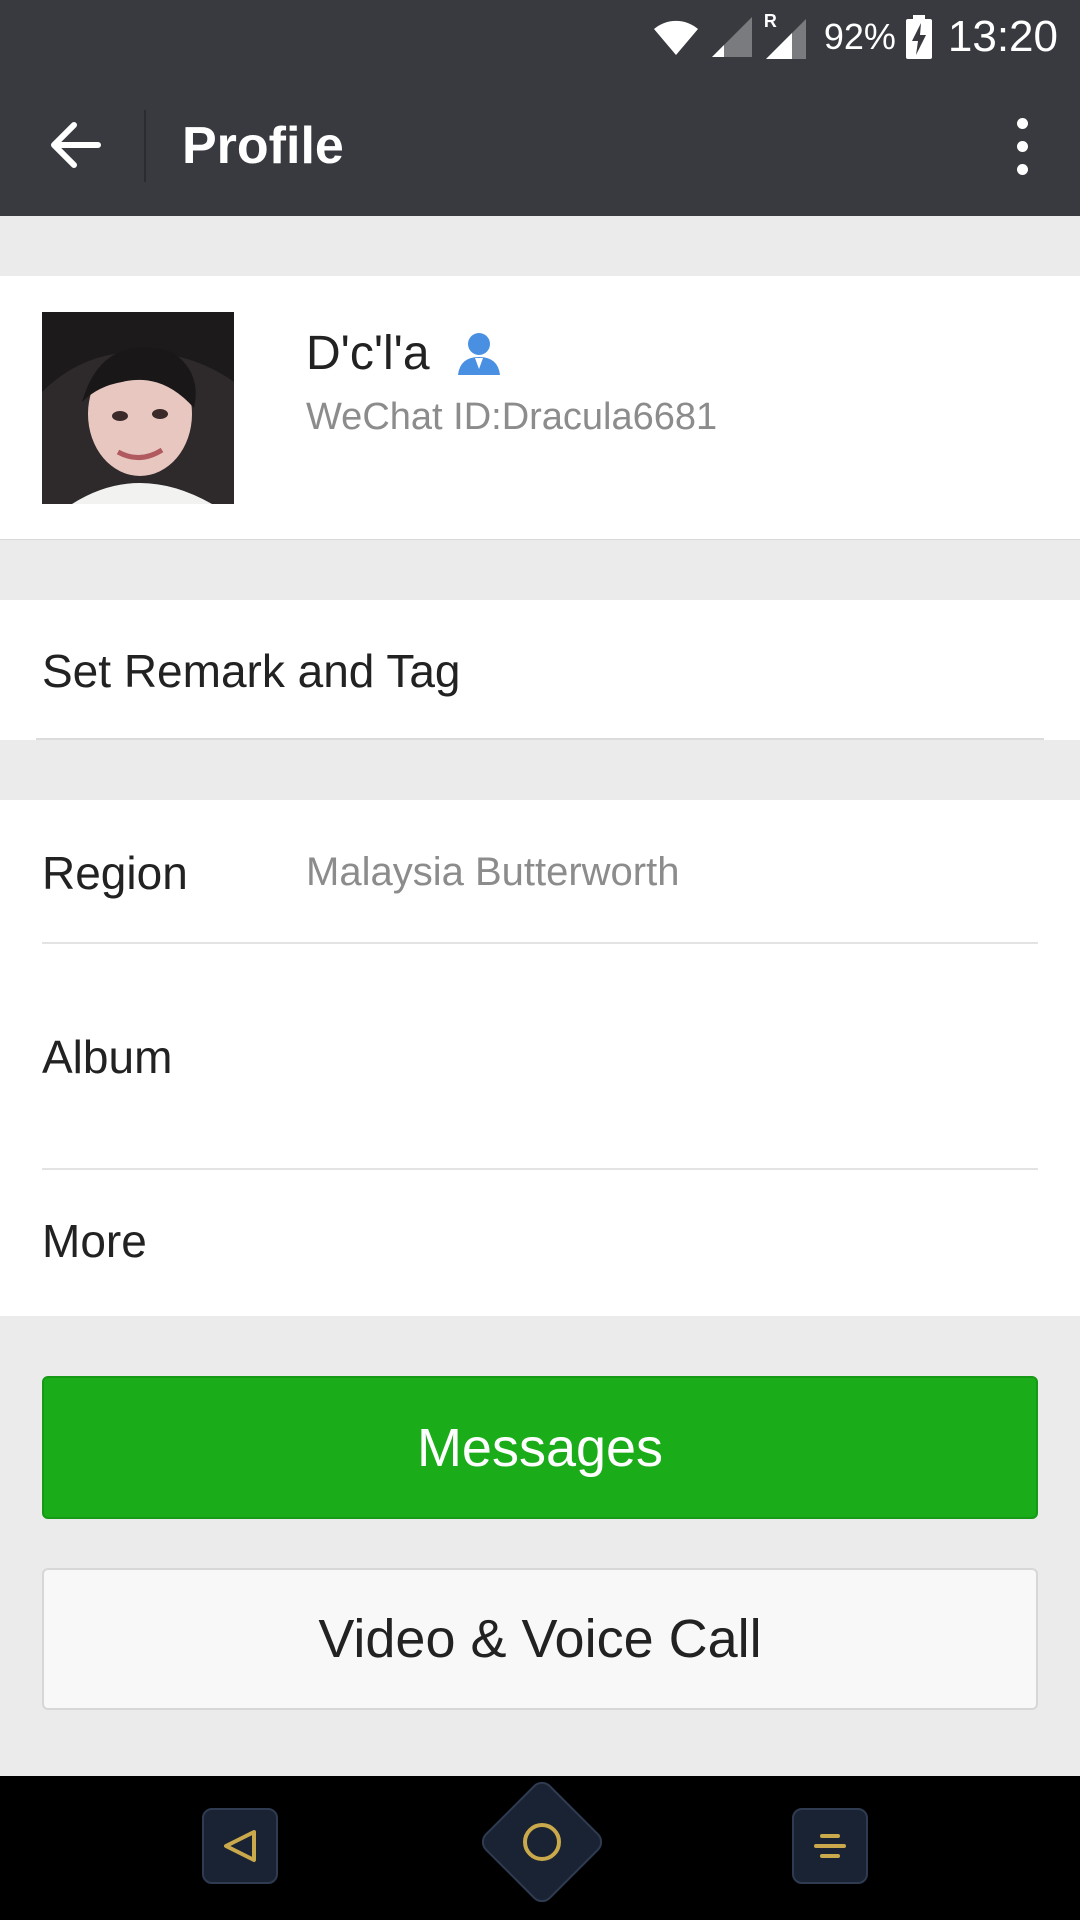  I want to click on battery-charging-icon, so click(918, 37).